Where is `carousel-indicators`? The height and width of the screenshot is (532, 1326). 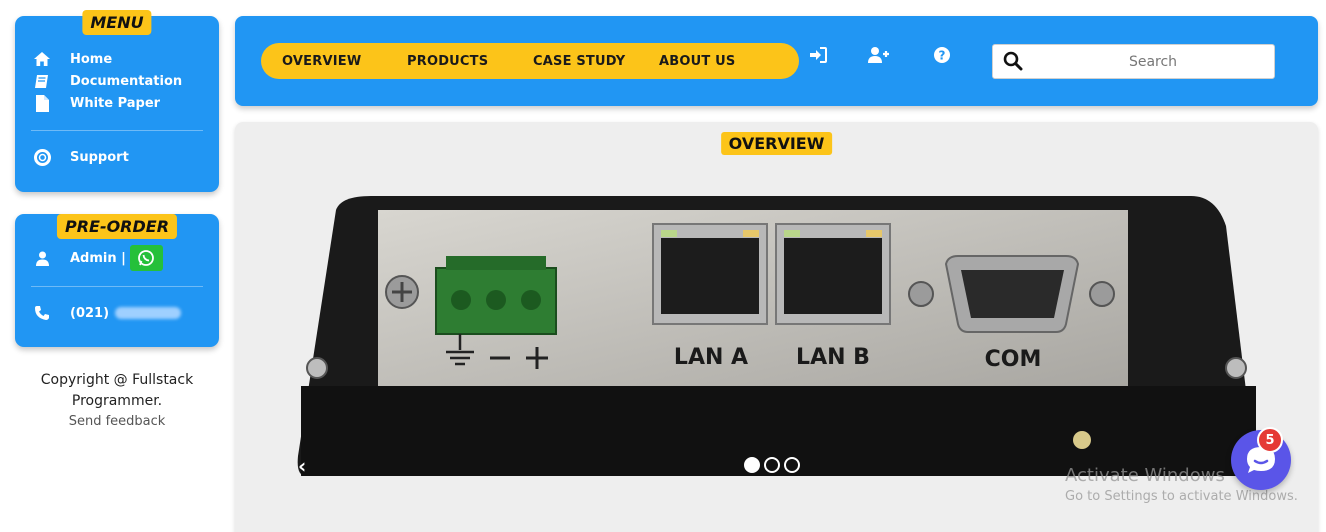 carousel-indicators is located at coordinates (772, 465).